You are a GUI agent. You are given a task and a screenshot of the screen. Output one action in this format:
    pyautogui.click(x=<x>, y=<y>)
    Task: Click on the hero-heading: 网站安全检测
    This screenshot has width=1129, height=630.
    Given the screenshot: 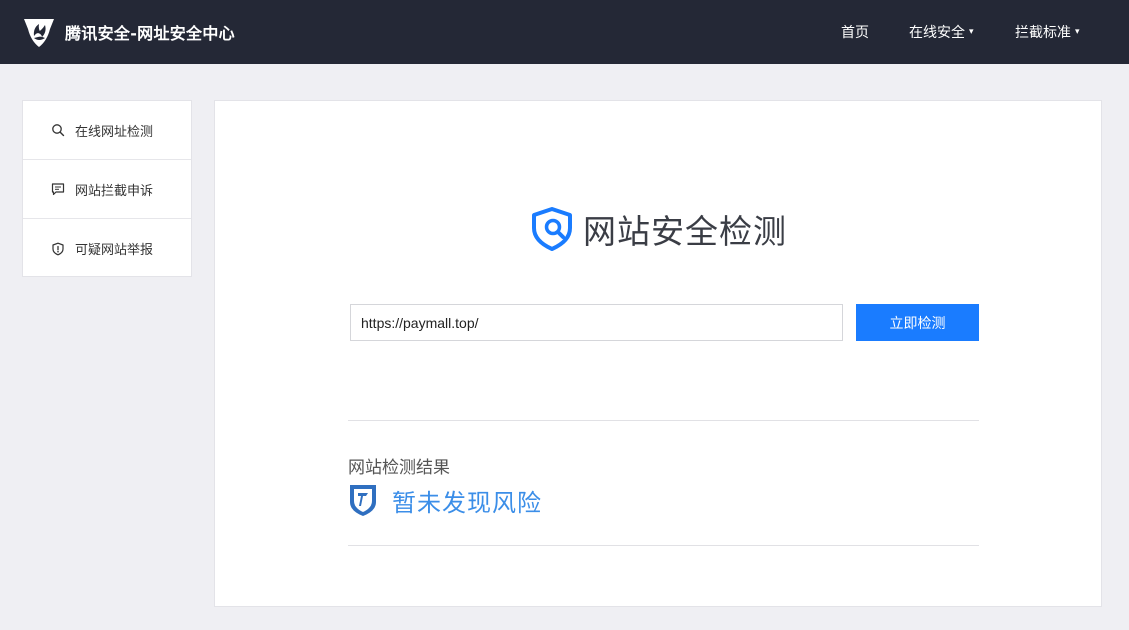 What is the action you would take?
    pyautogui.click(x=658, y=229)
    